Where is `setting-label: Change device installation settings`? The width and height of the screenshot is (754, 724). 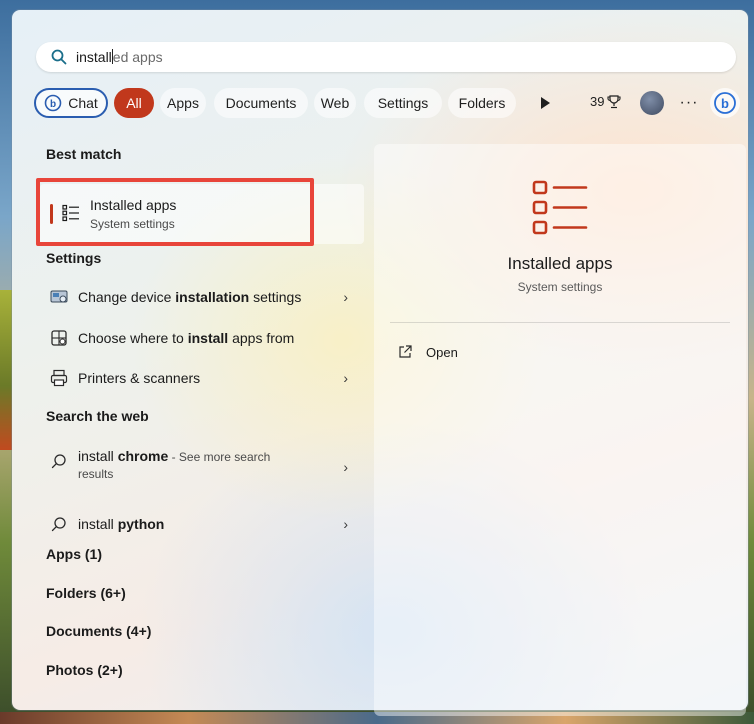 setting-label: Change device installation settings is located at coordinates (189, 297).